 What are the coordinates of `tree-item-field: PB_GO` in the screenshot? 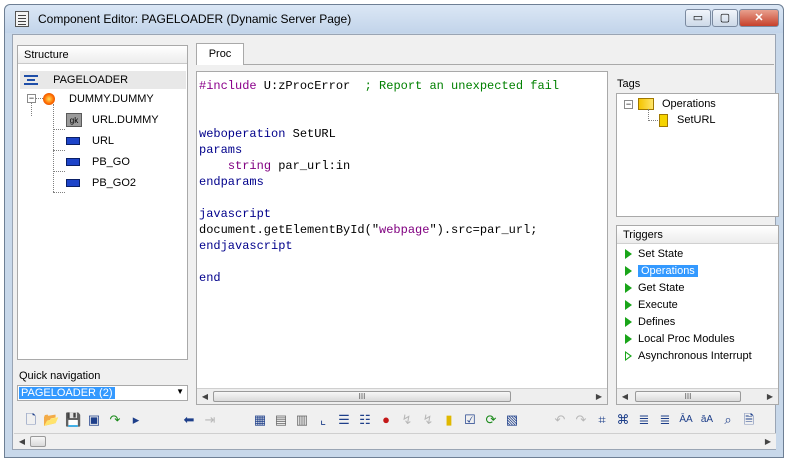 It's located at (98, 162).